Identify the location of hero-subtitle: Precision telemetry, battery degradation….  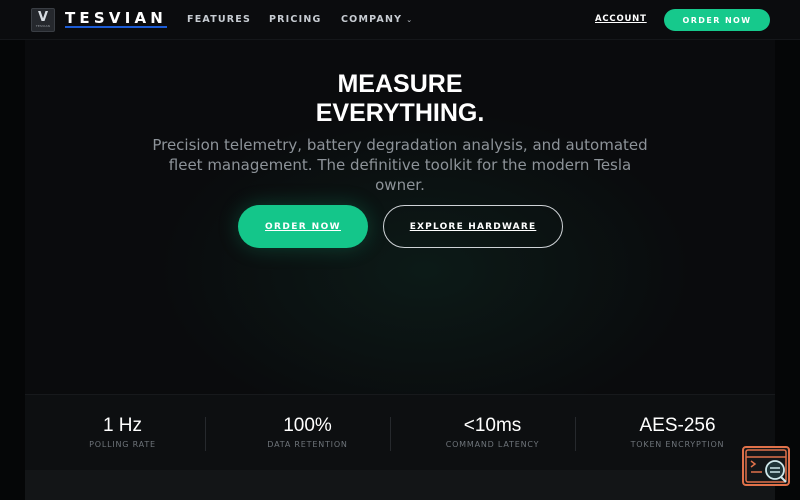
(400, 165).